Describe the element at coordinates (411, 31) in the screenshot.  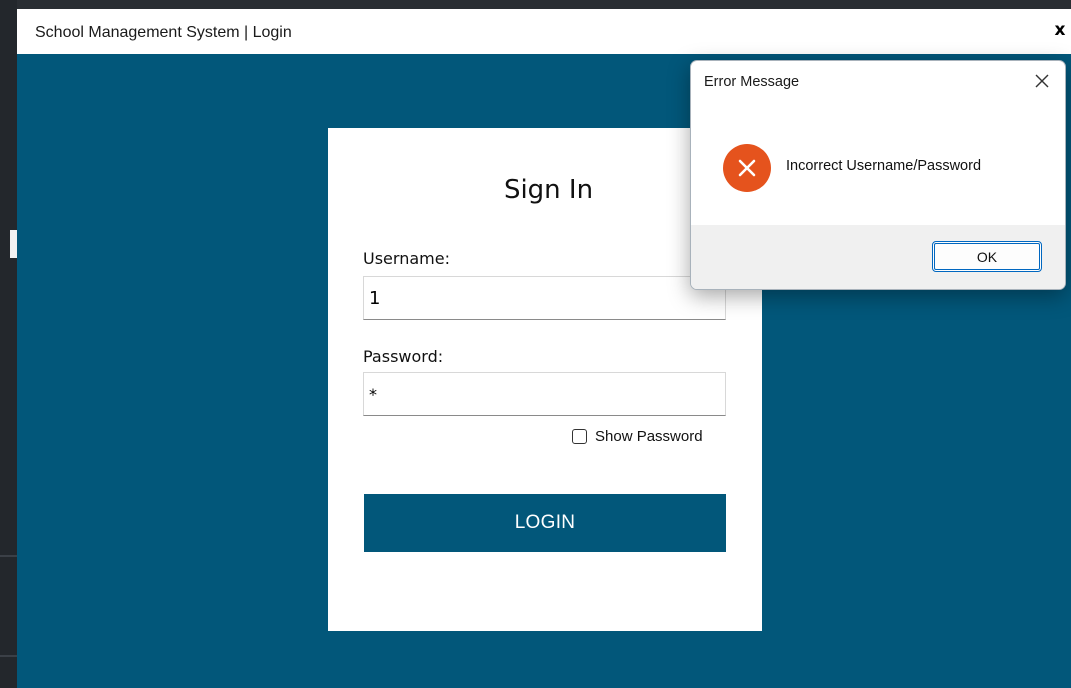
I see `title-bar: School Management System | Login` at that location.